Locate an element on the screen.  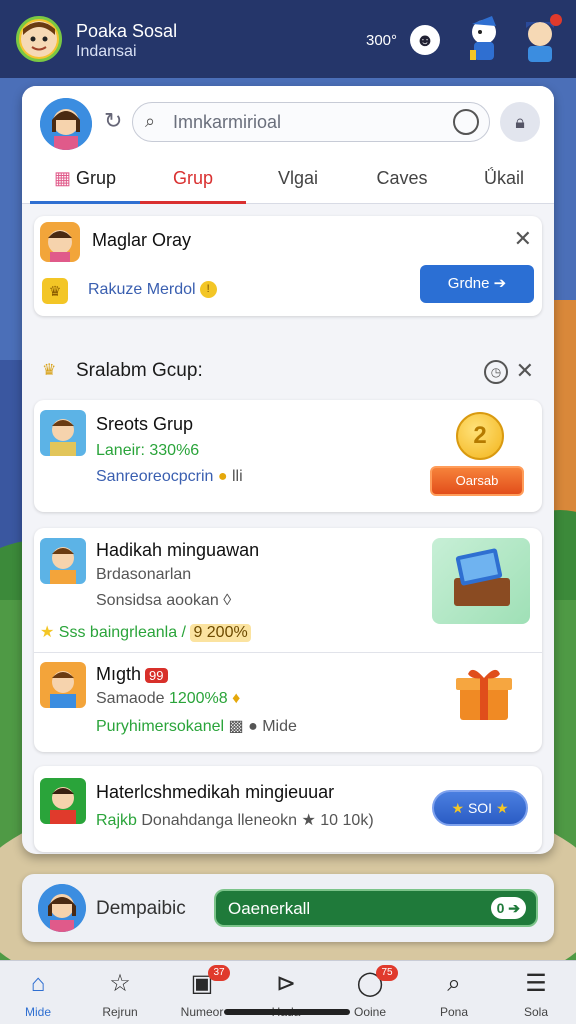
bottom-label: Dempaibic is located at coordinates (141, 908).